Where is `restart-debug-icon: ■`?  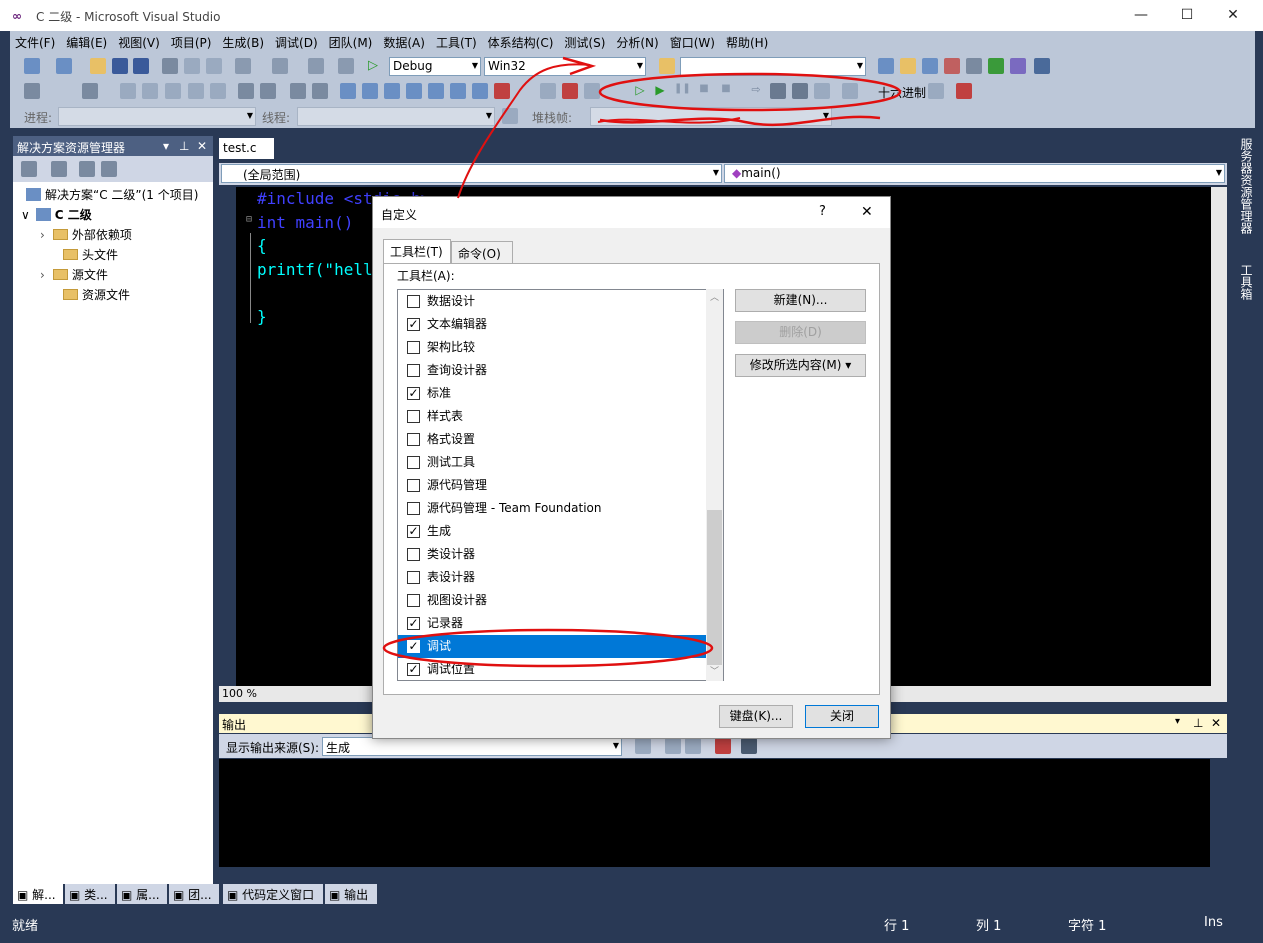
restart-debug-icon: ■ is located at coordinates (726, 91).